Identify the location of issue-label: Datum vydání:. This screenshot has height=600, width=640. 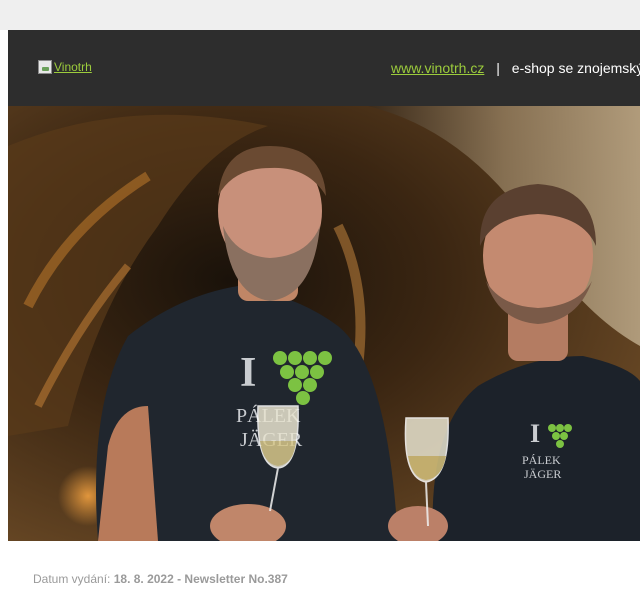
(72, 579).